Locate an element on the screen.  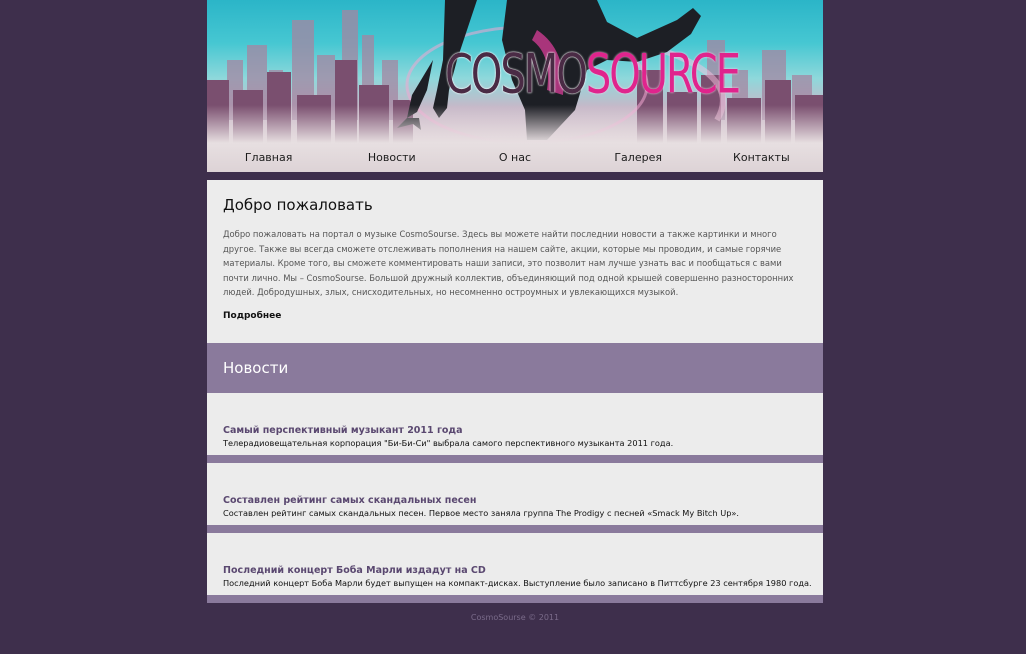
logo-part-cosmo: COSMO is located at coordinates (516, 75).